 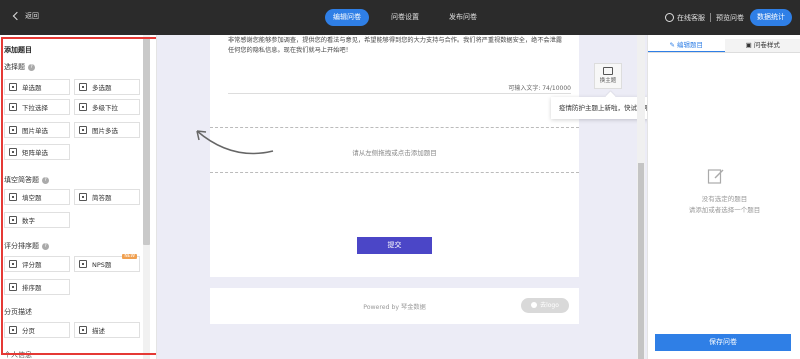 What do you see at coordinates (21, 246) in the screenshot?
I see `group-label: 评分排序题` at bounding box center [21, 246].